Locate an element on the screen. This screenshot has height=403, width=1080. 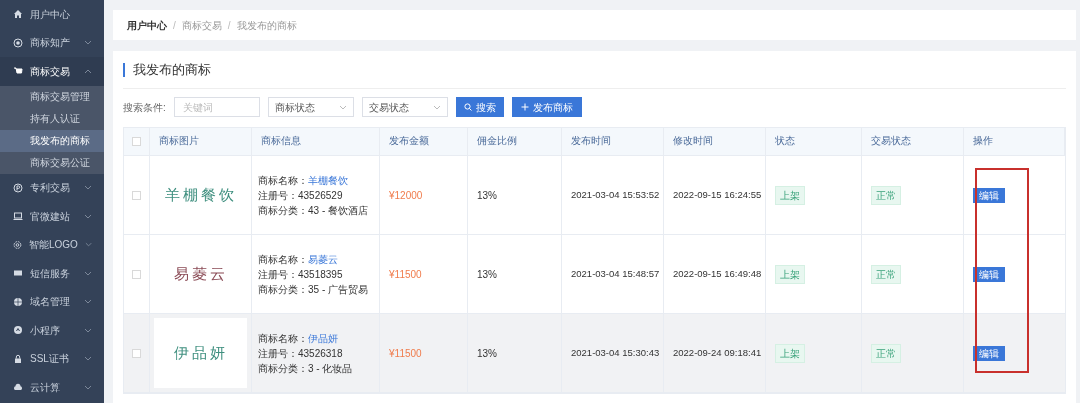
gear-icon is located at coordinates (17, 244).